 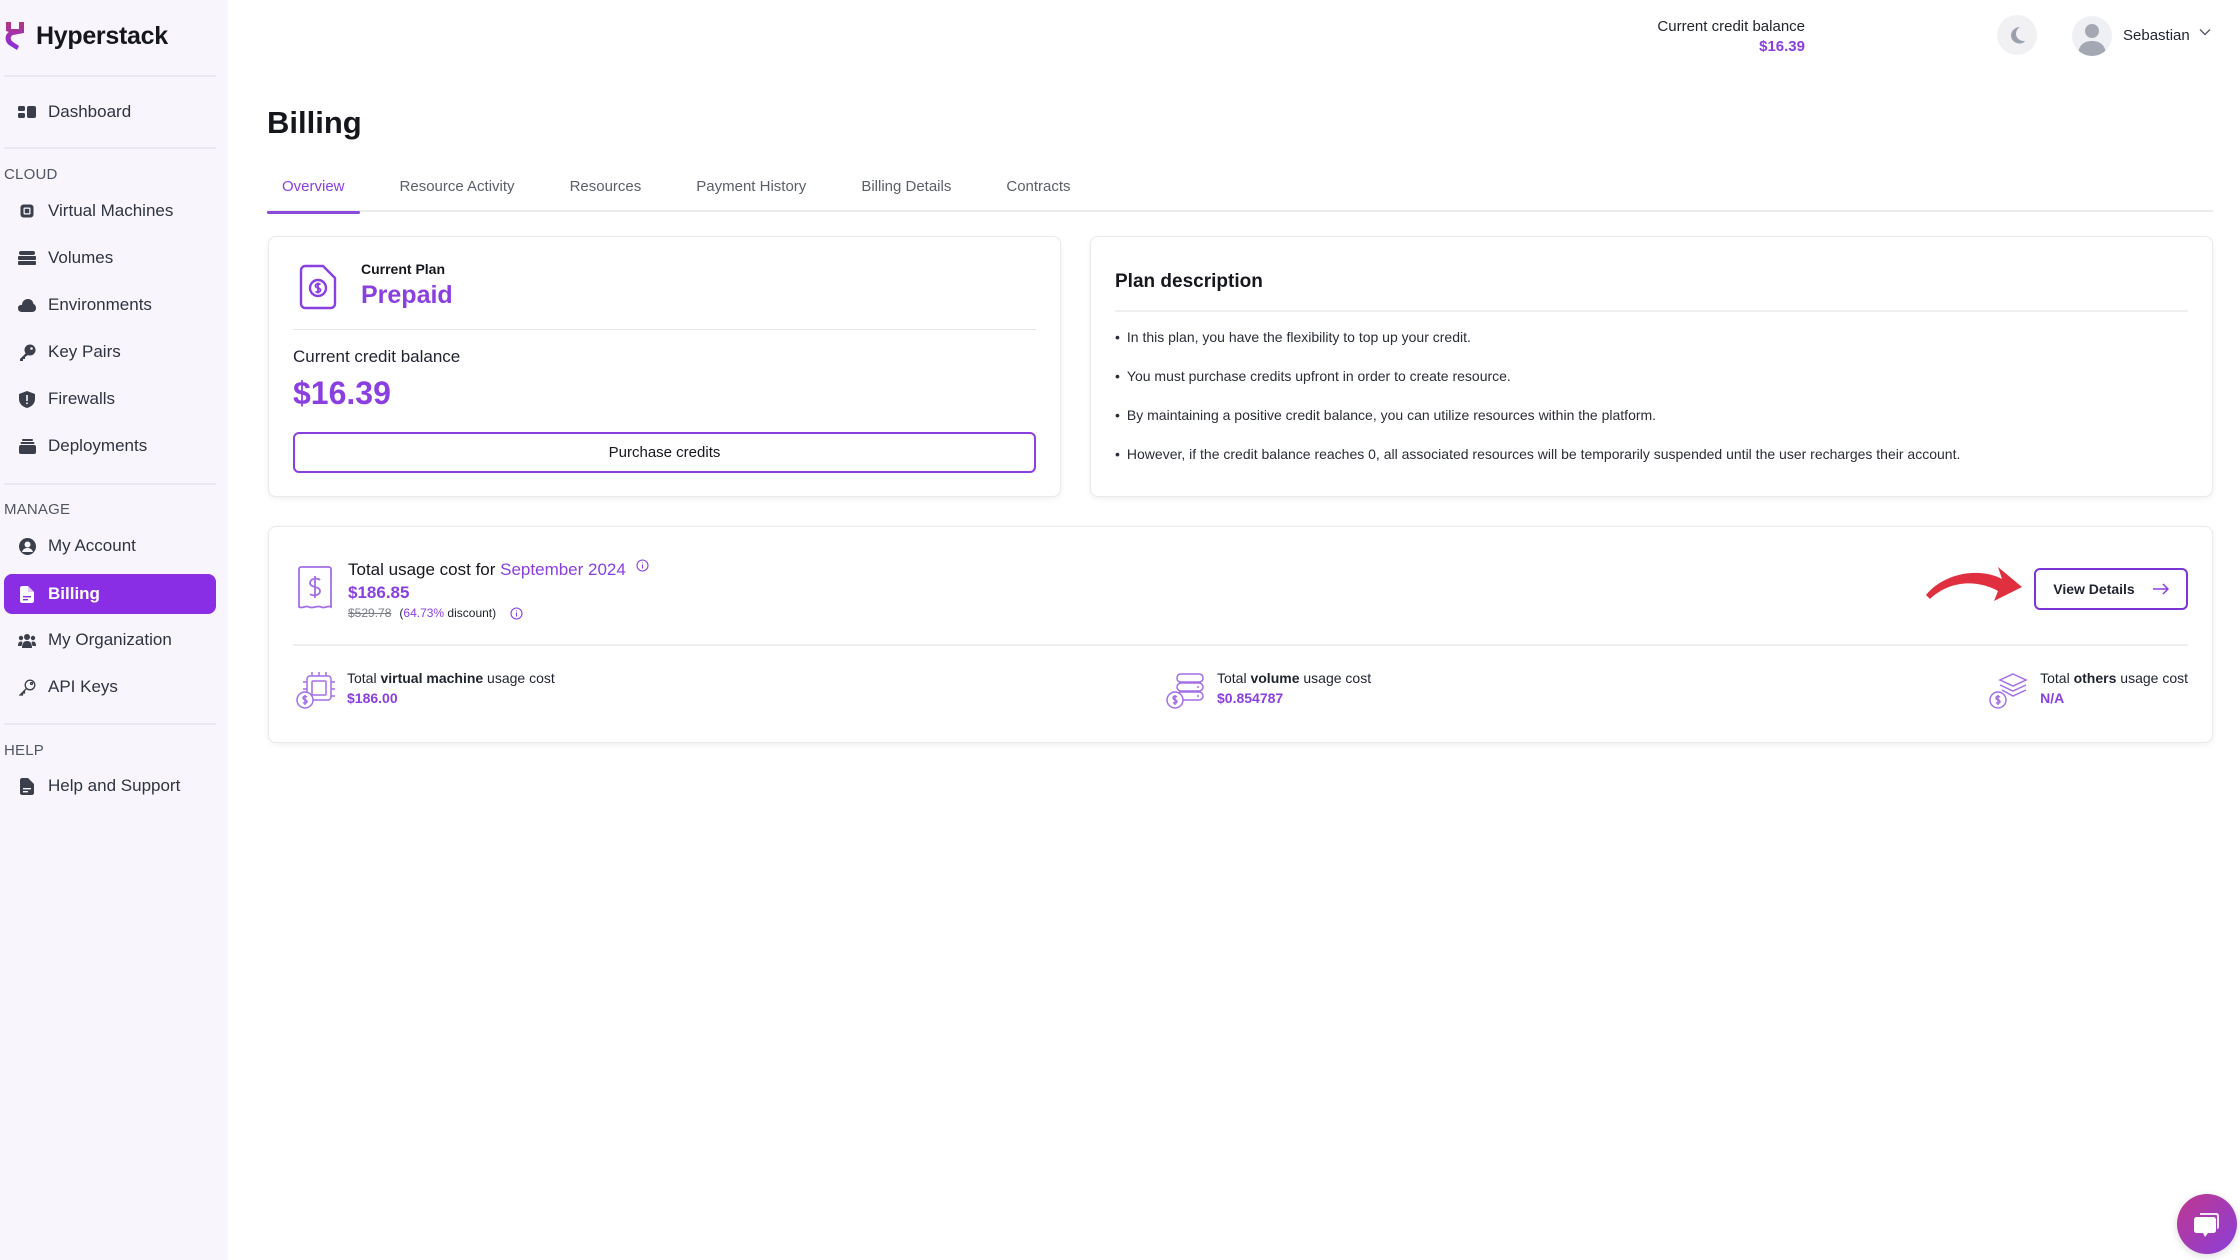 I want to click on sidebar-item-label: My Account, so click(x=92, y=545).